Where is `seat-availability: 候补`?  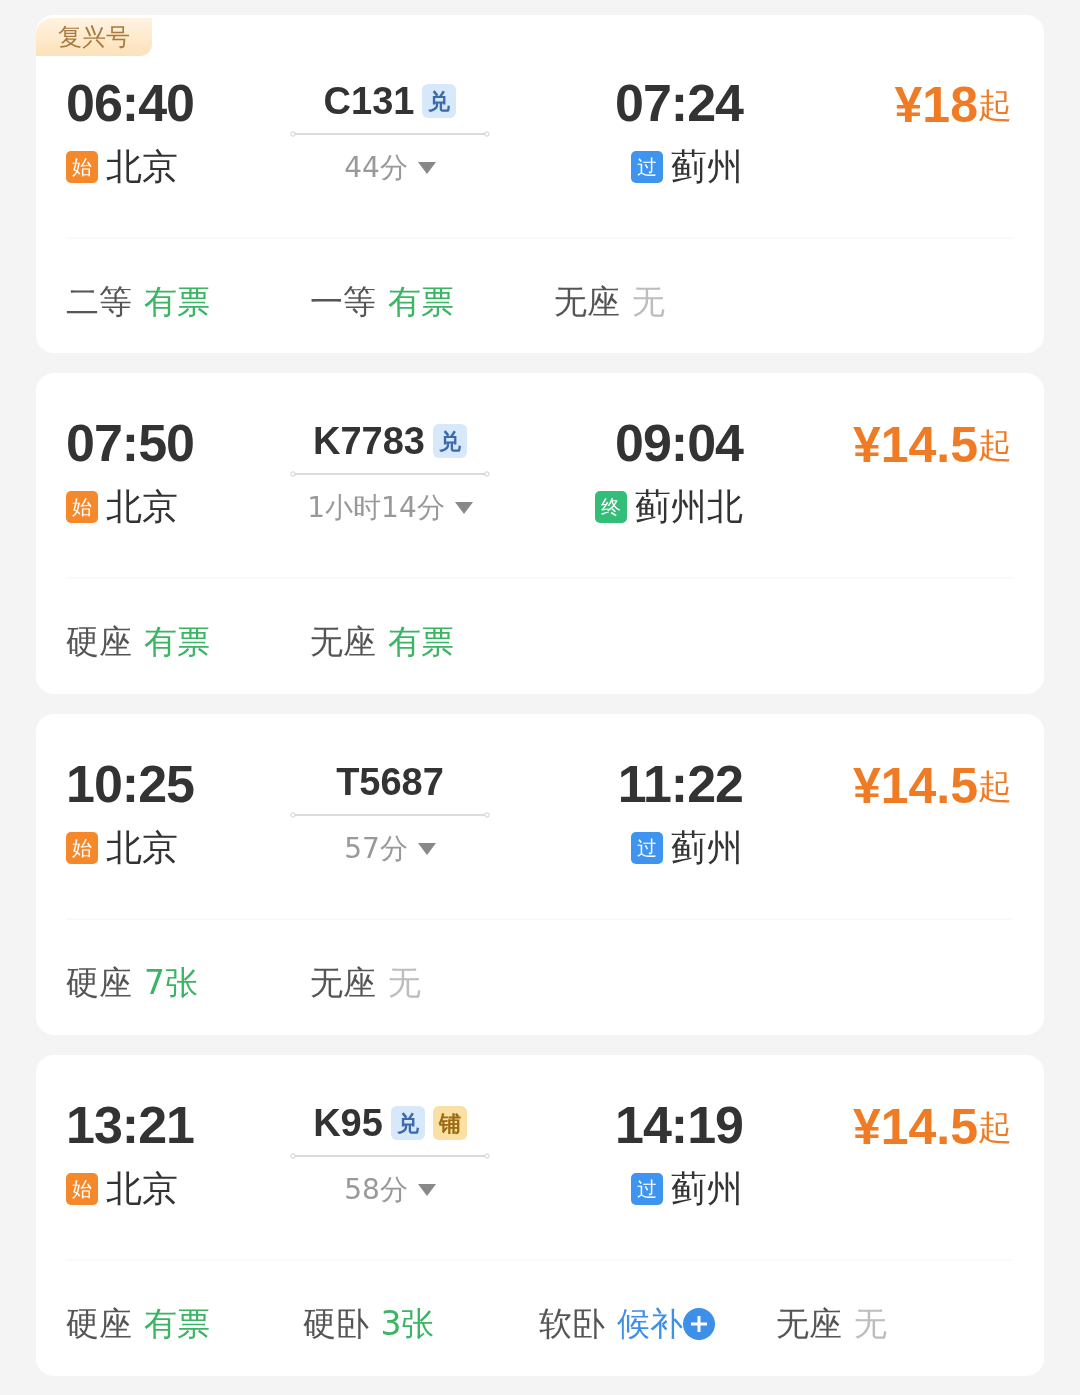 seat-availability: 候补 is located at coordinates (650, 1324).